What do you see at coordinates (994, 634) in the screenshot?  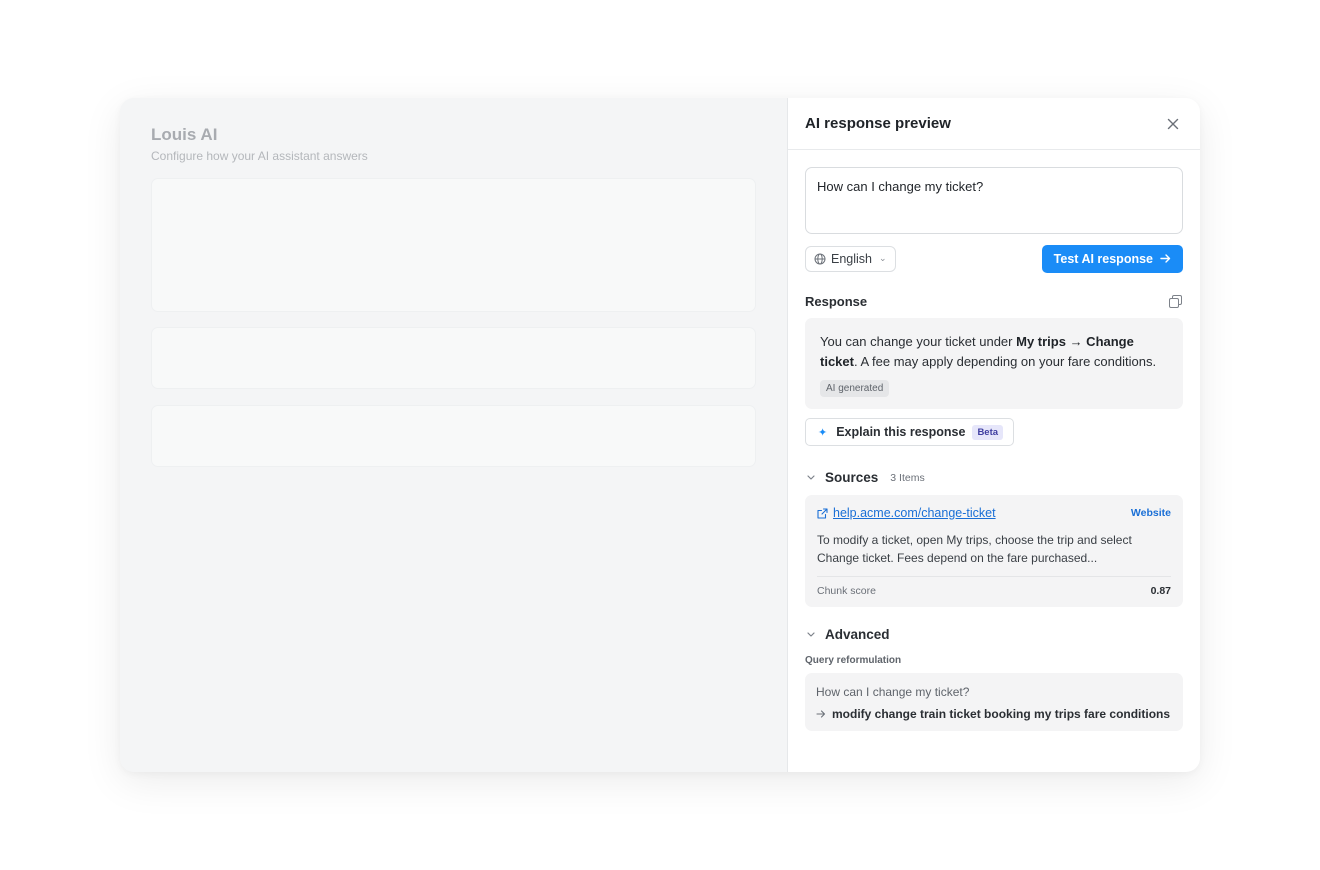 I see `advanced-toggle: Advanced` at bounding box center [994, 634].